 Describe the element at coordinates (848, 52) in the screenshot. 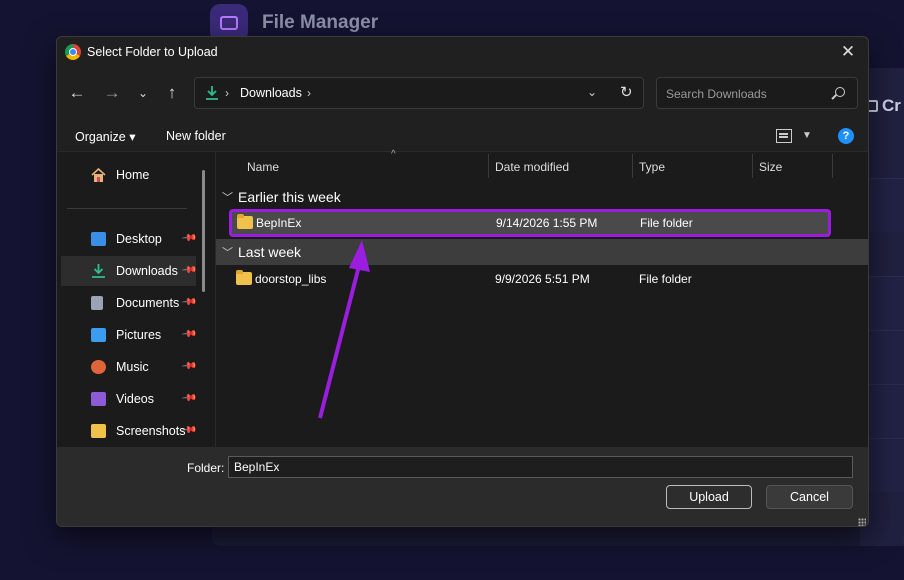

I see `close-button: ✕` at that location.